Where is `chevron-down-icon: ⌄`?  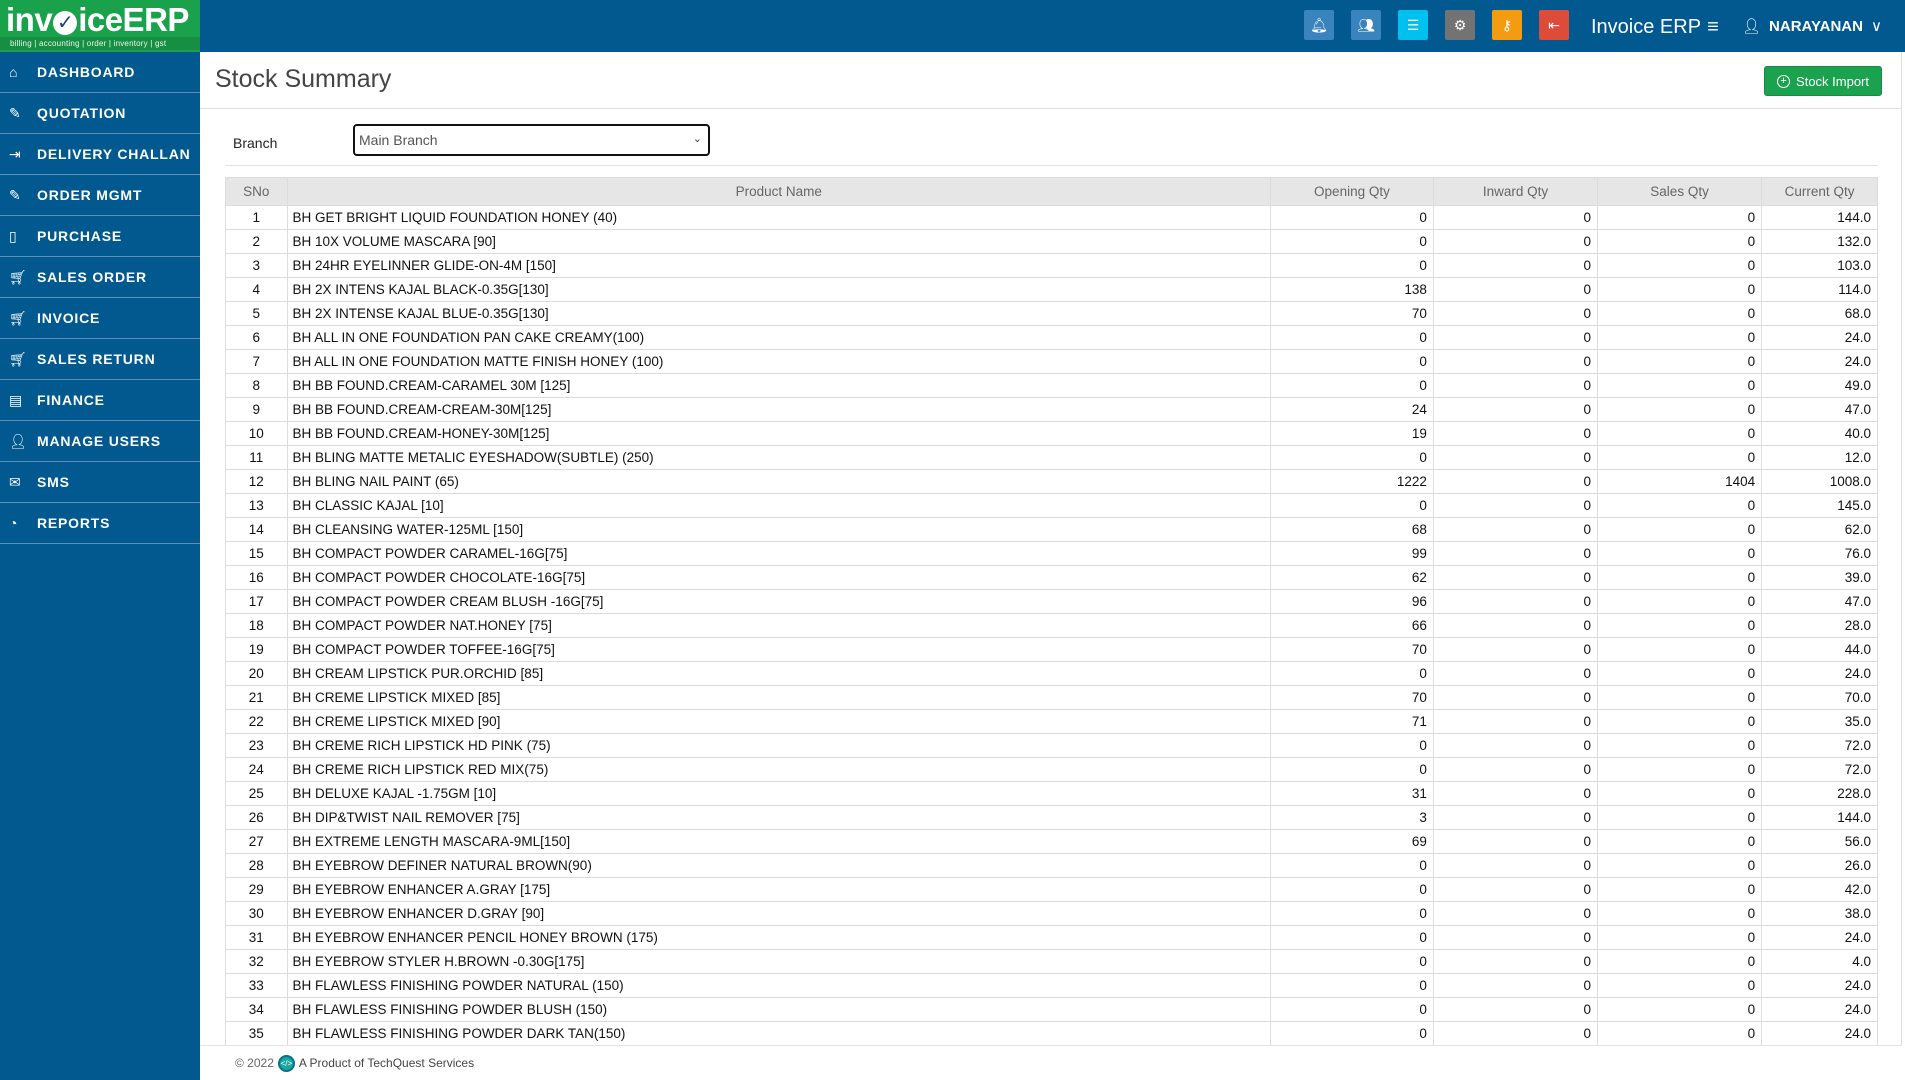 chevron-down-icon: ⌄ is located at coordinates (697, 139).